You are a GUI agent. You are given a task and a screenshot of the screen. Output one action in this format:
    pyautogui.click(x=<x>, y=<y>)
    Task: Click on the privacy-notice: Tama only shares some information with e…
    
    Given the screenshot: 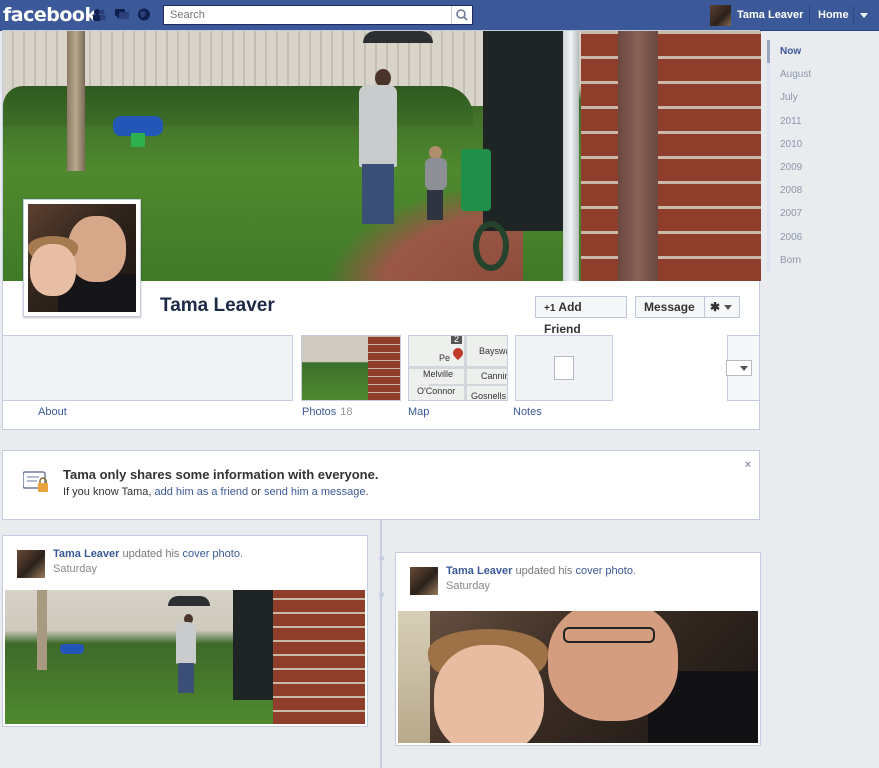 What is the action you would take?
    pyautogui.click(x=381, y=485)
    